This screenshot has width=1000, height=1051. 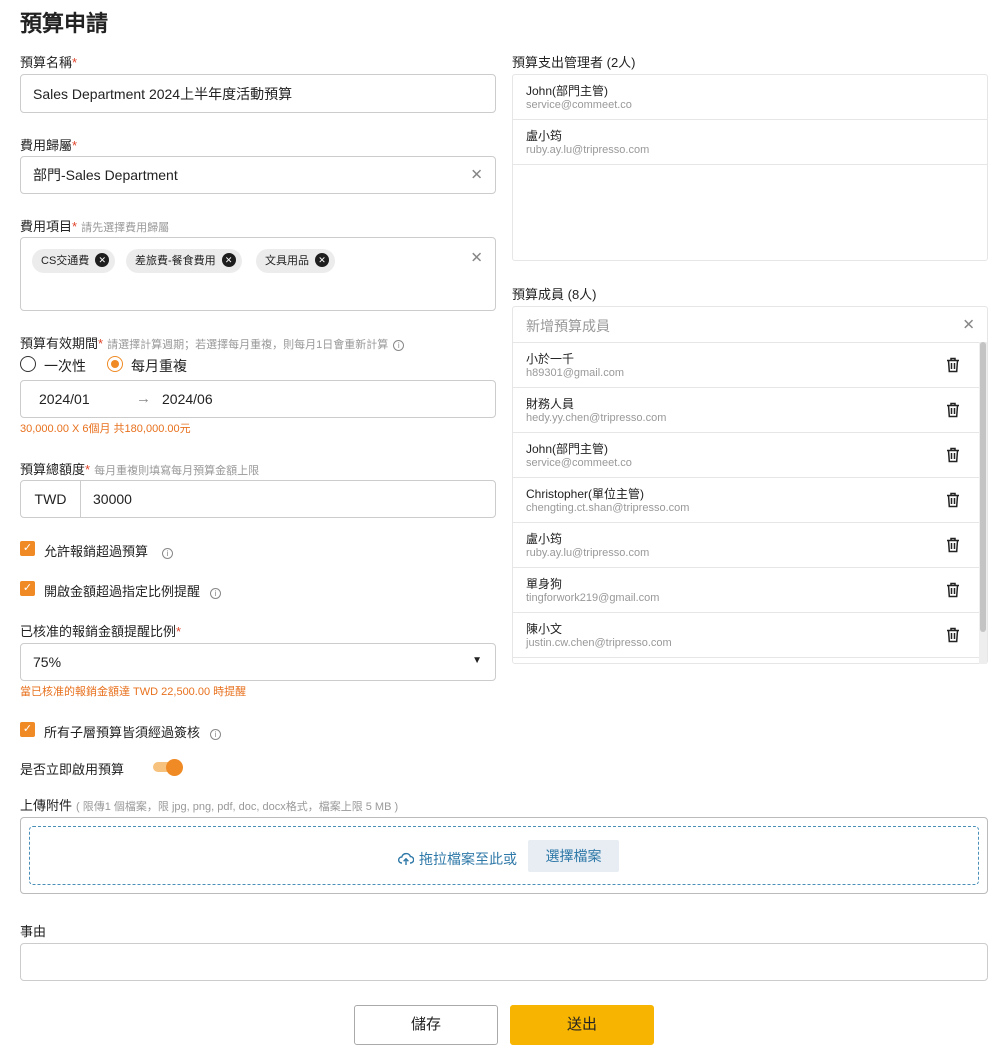 I want to click on upload-dropzone: 拖拉檔案至此或 選擇檔案, so click(x=504, y=855).